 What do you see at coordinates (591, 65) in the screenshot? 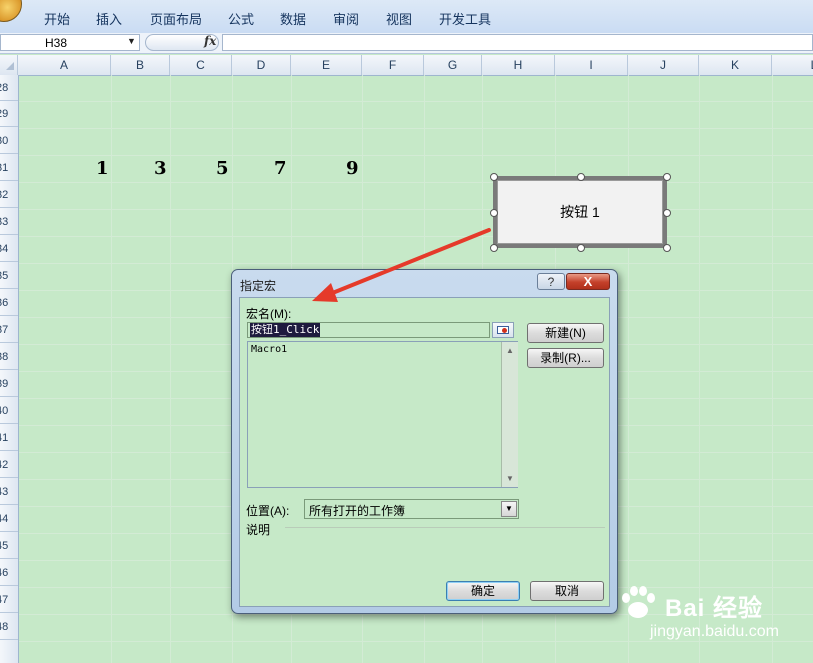
I see `column-header-i: I` at bounding box center [591, 65].